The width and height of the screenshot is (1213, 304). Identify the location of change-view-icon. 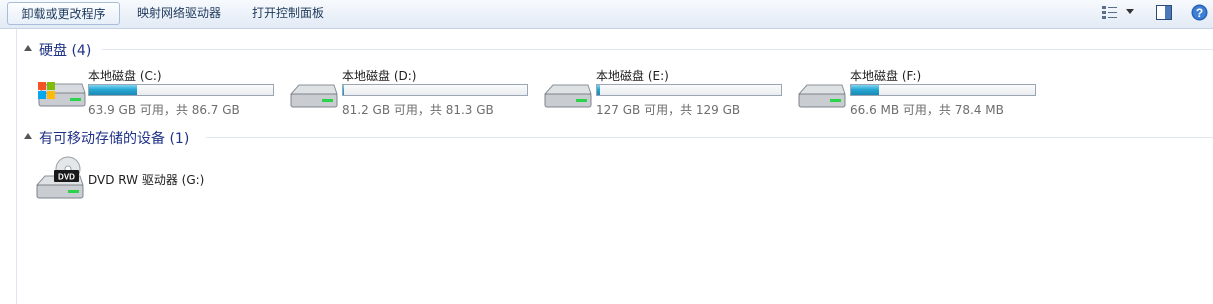
(1110, 13).